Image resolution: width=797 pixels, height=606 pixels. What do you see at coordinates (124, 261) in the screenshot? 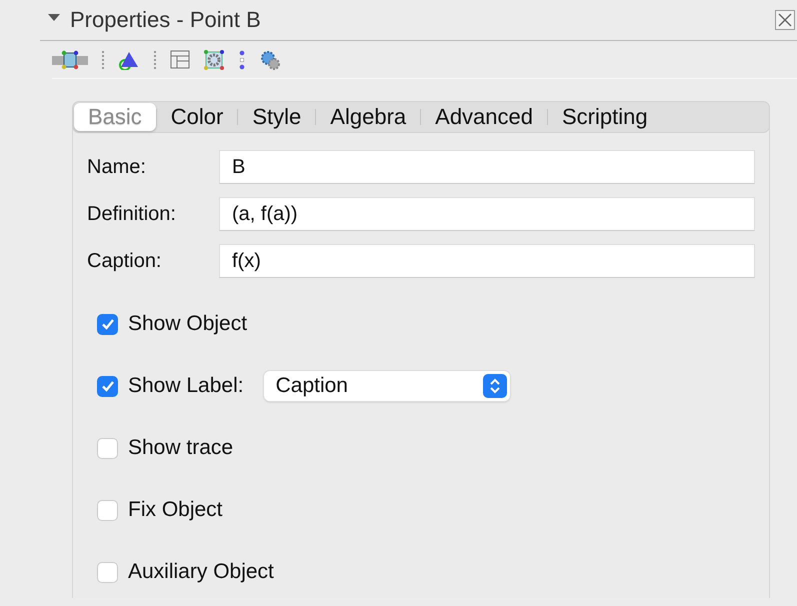
I see `field-label: Caption:` at bounding box center [124, 261].